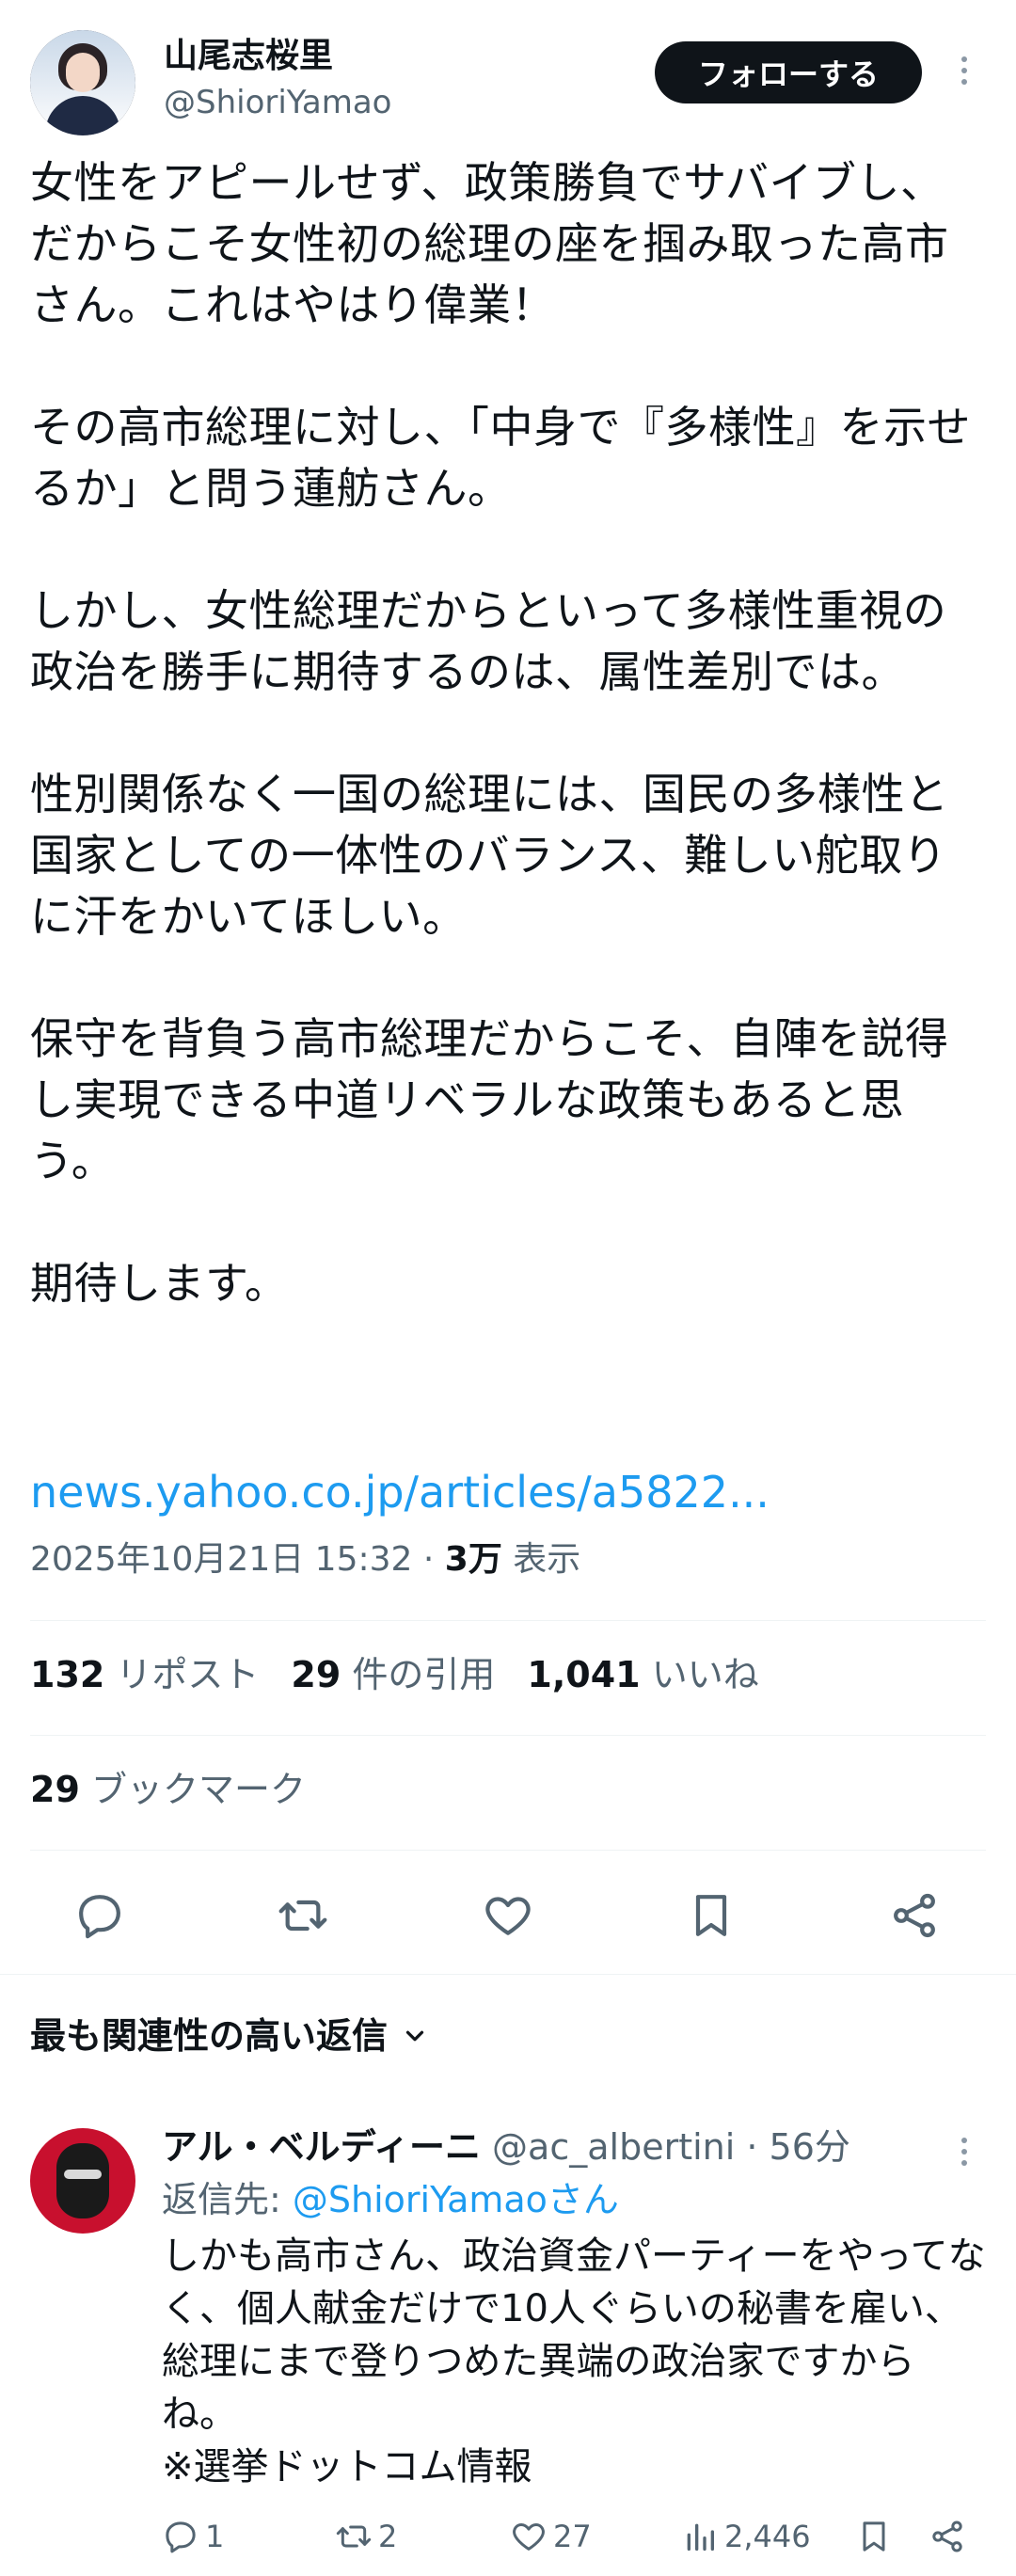  Describe the element at coordinates (210, 2036) in the screenshot. I see `reply-sort-label: 最も関連性の高い返信` at that location.